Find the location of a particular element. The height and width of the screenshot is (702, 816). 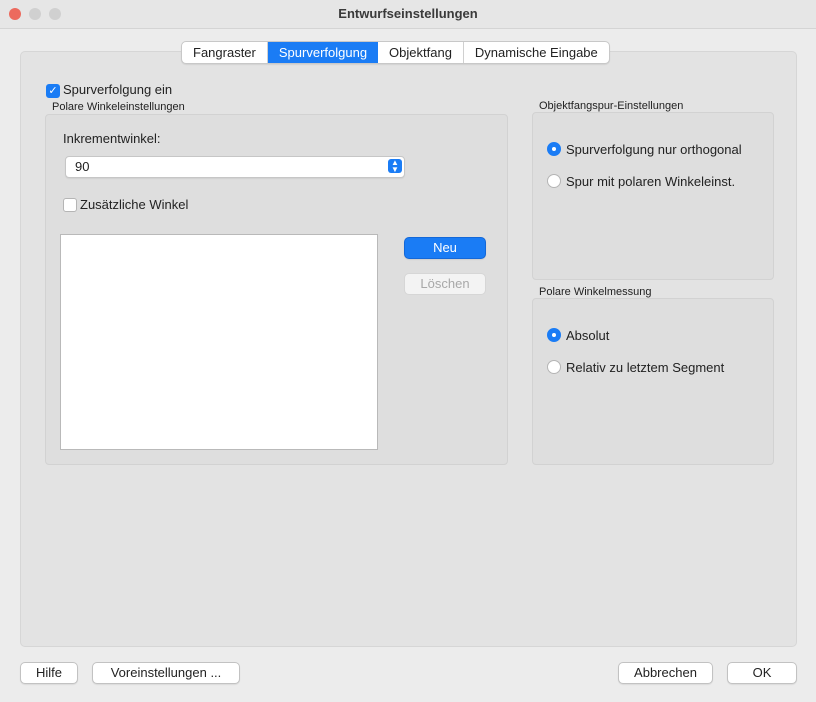

ok-button: OK is located at coordinates (762, 673).